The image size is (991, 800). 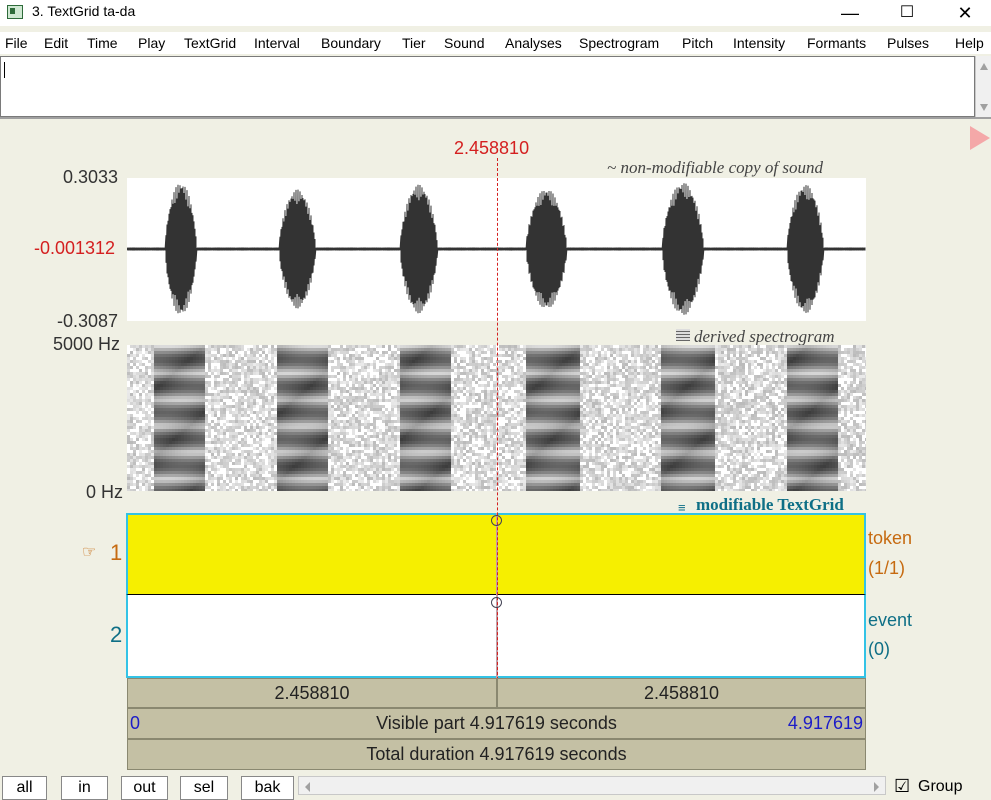 I want to click on zoom-sel-button: sel, so click(x=204, y=788).